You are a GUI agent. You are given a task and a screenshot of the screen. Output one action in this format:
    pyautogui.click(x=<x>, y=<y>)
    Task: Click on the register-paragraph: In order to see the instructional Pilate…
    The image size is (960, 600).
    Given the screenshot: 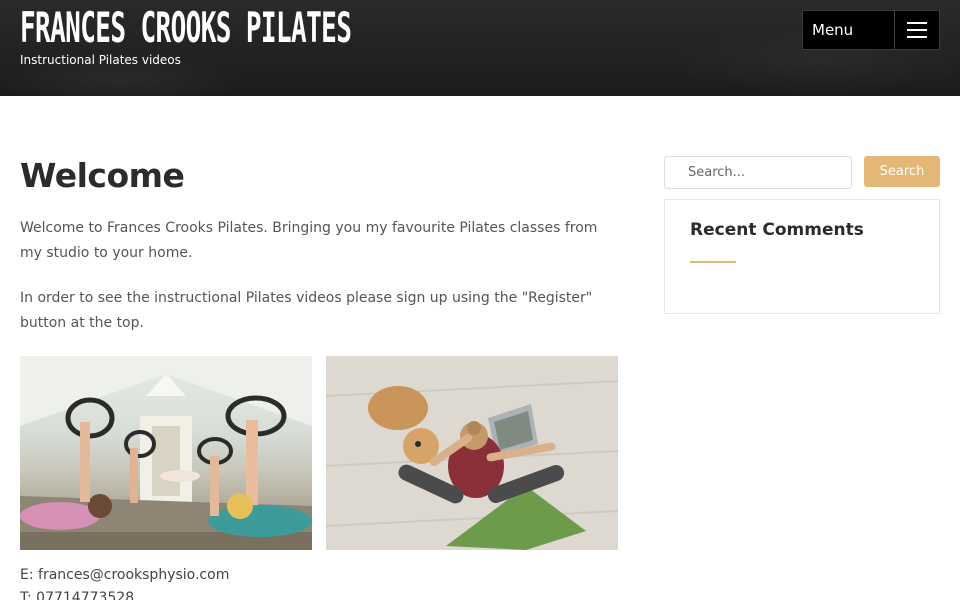 What is the action you would take?
    pyautogui.click(x=306, y=310)
    